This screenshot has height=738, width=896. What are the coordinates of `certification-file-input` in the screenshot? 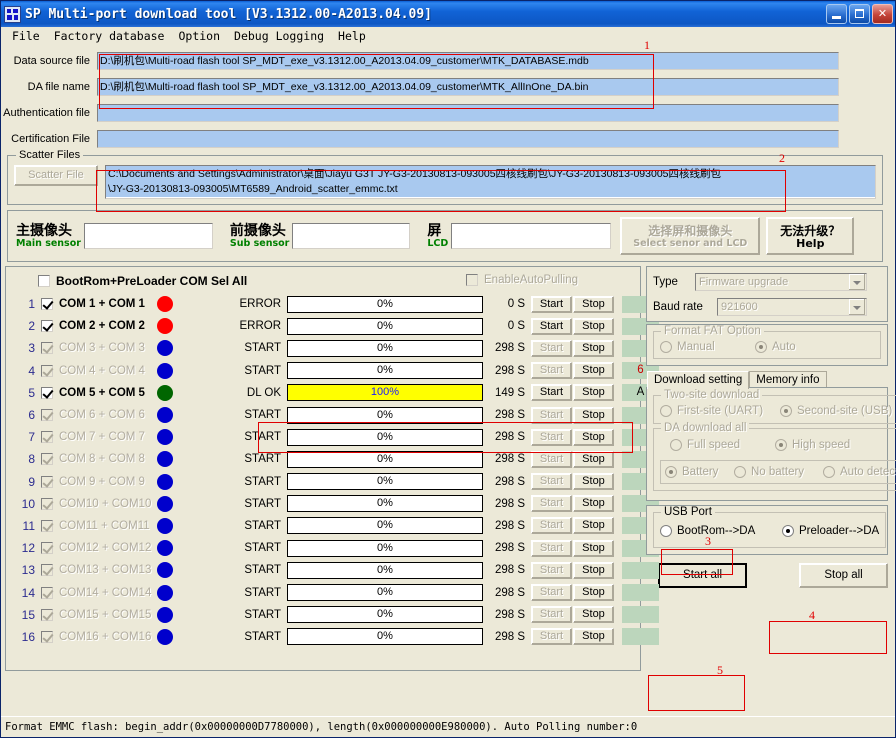 It's located at (468, 138).